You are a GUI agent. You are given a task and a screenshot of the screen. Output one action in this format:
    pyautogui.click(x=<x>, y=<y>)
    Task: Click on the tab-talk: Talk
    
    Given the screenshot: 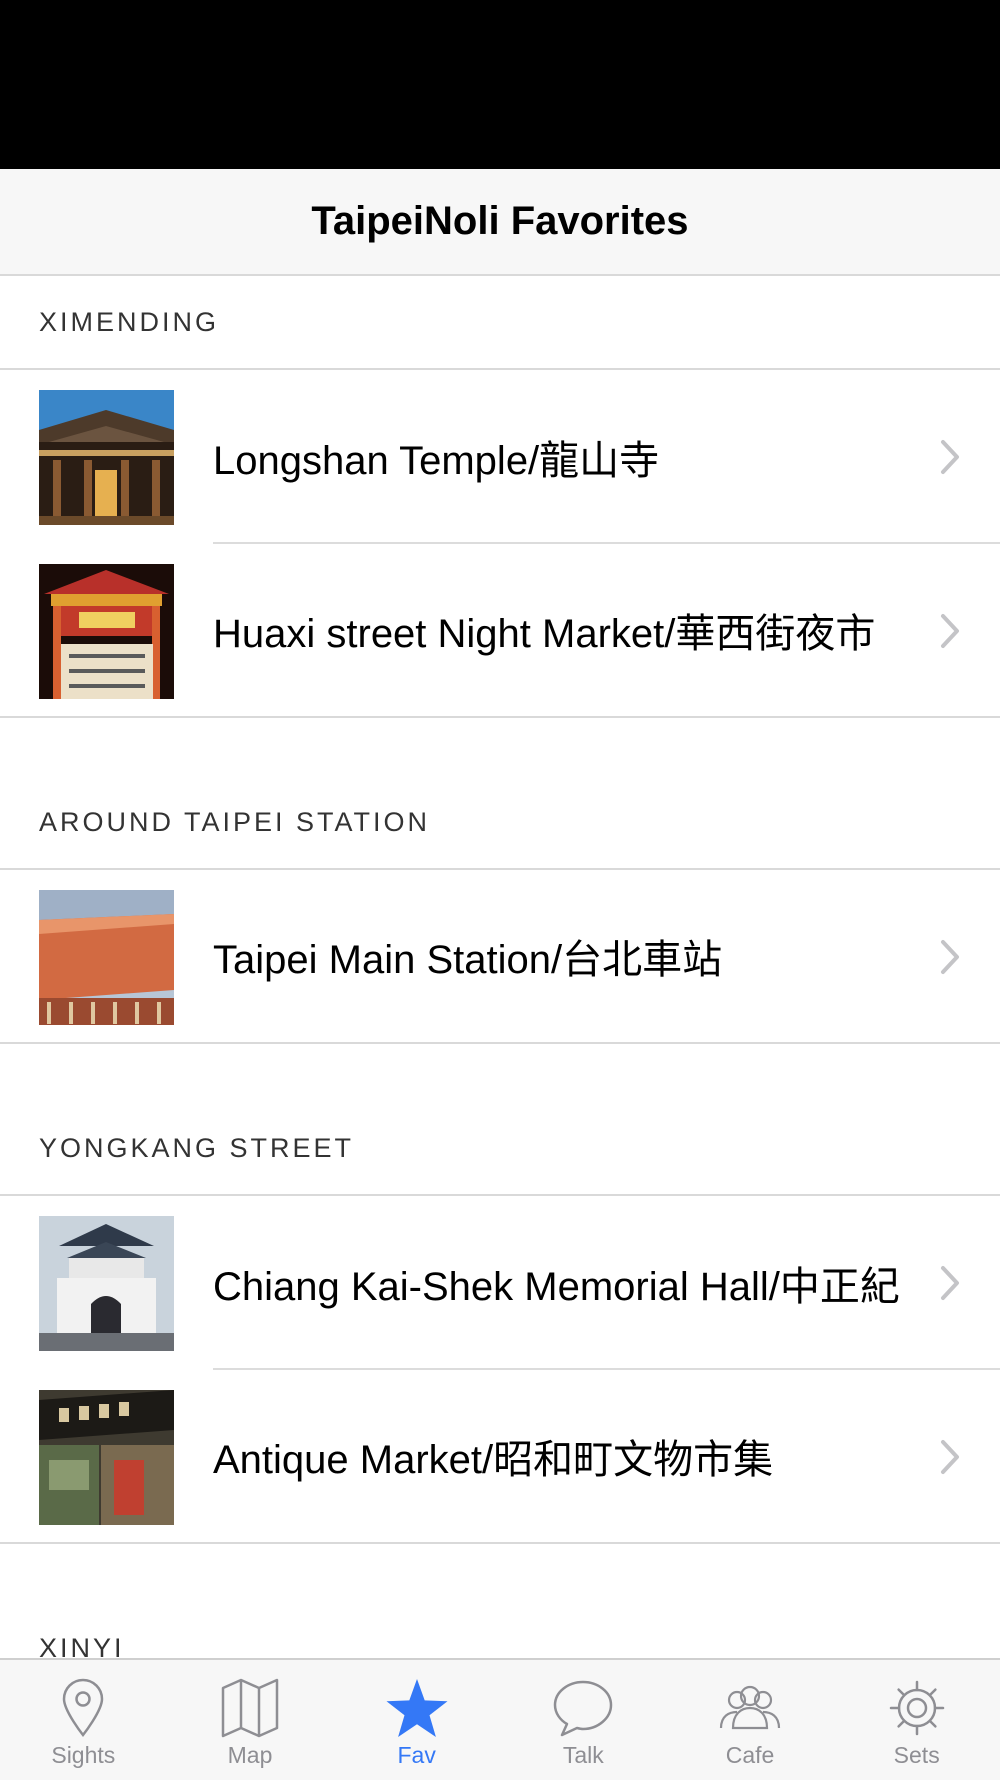 What is the action you would take?
    pyautogui.click(x=583, y=1720)
    